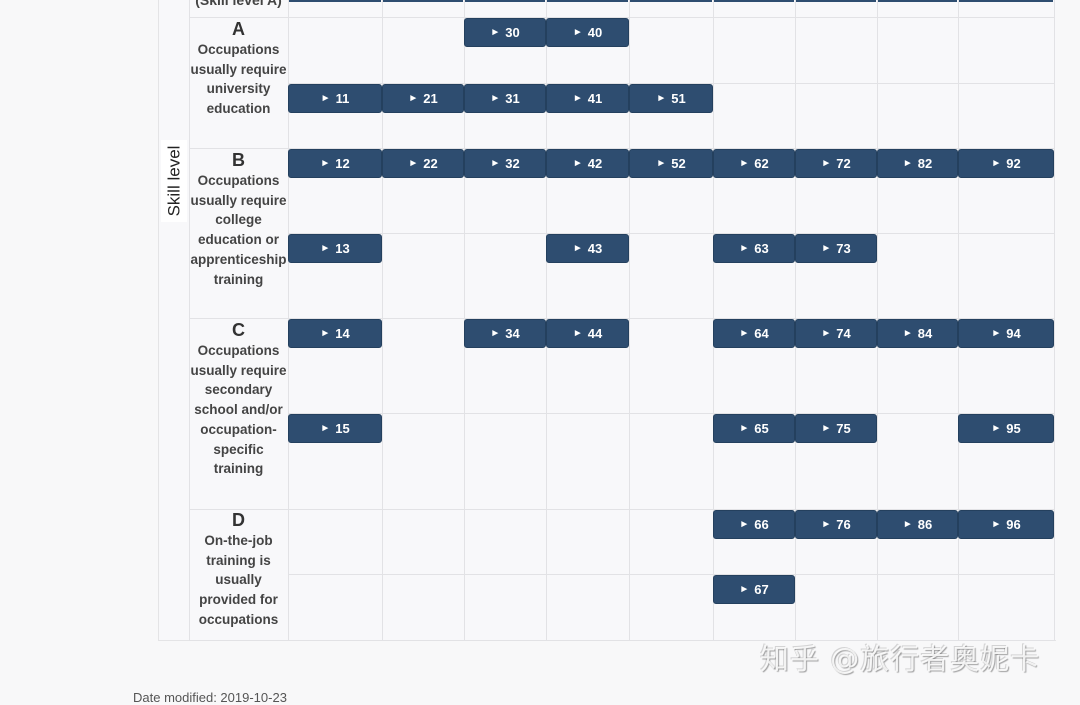  I want to click on occupation-button-95: ► 95, so click(1006, 428).